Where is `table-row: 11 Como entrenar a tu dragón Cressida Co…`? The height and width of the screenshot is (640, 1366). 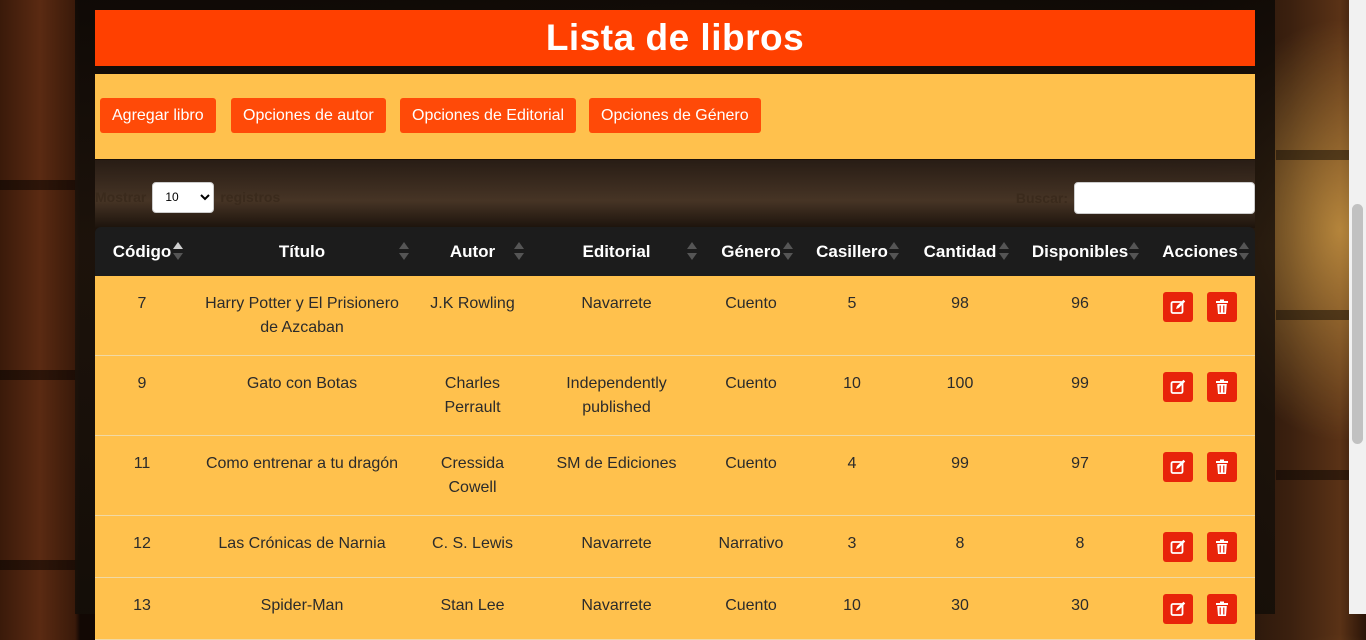
table-row: 11 Como entrenar a tu dragón Cressida Co… is located at coordinates (675, 475).